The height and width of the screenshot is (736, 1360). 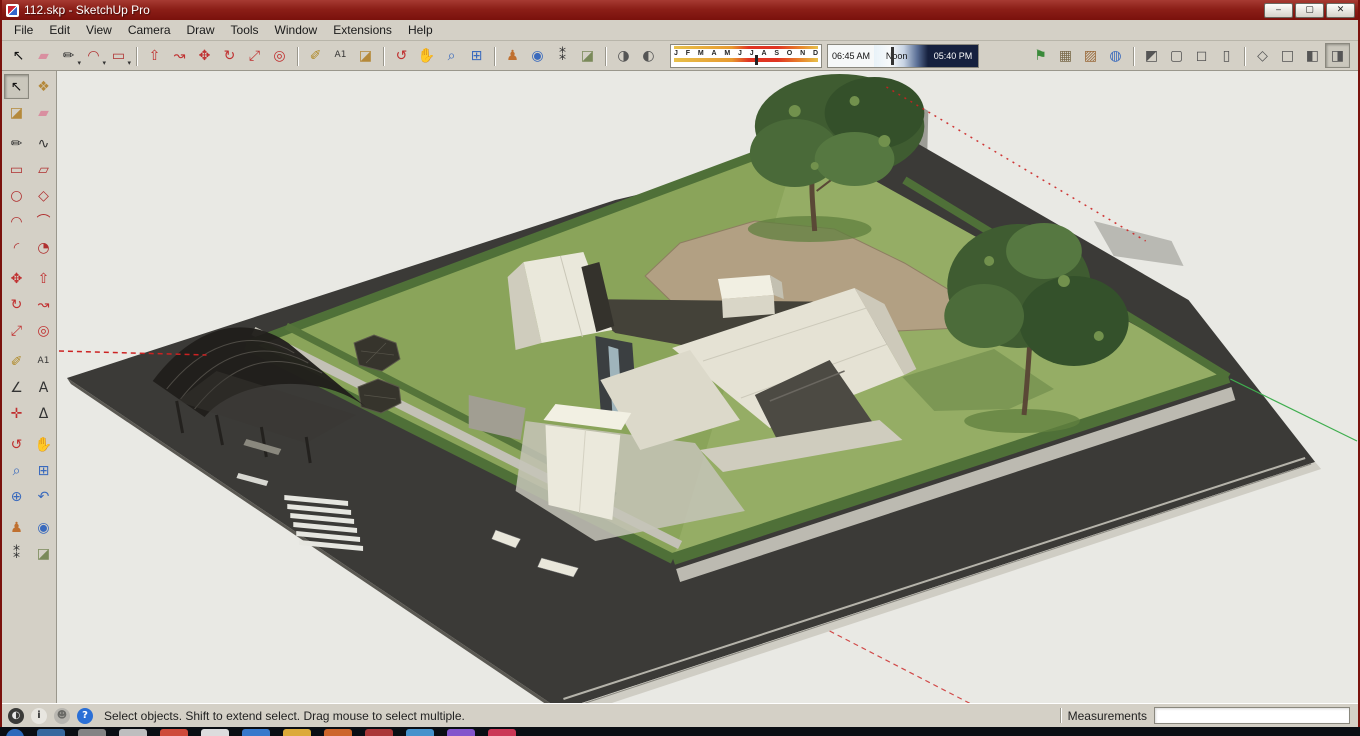 I want to click on month-gradient-track, so click(x=746, y=59).